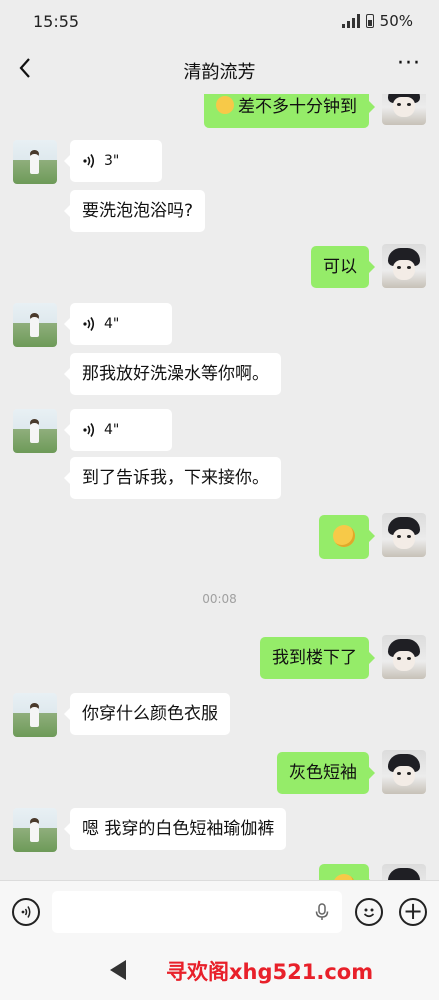  I want to click on voice-message: 3", so click(113, 161).